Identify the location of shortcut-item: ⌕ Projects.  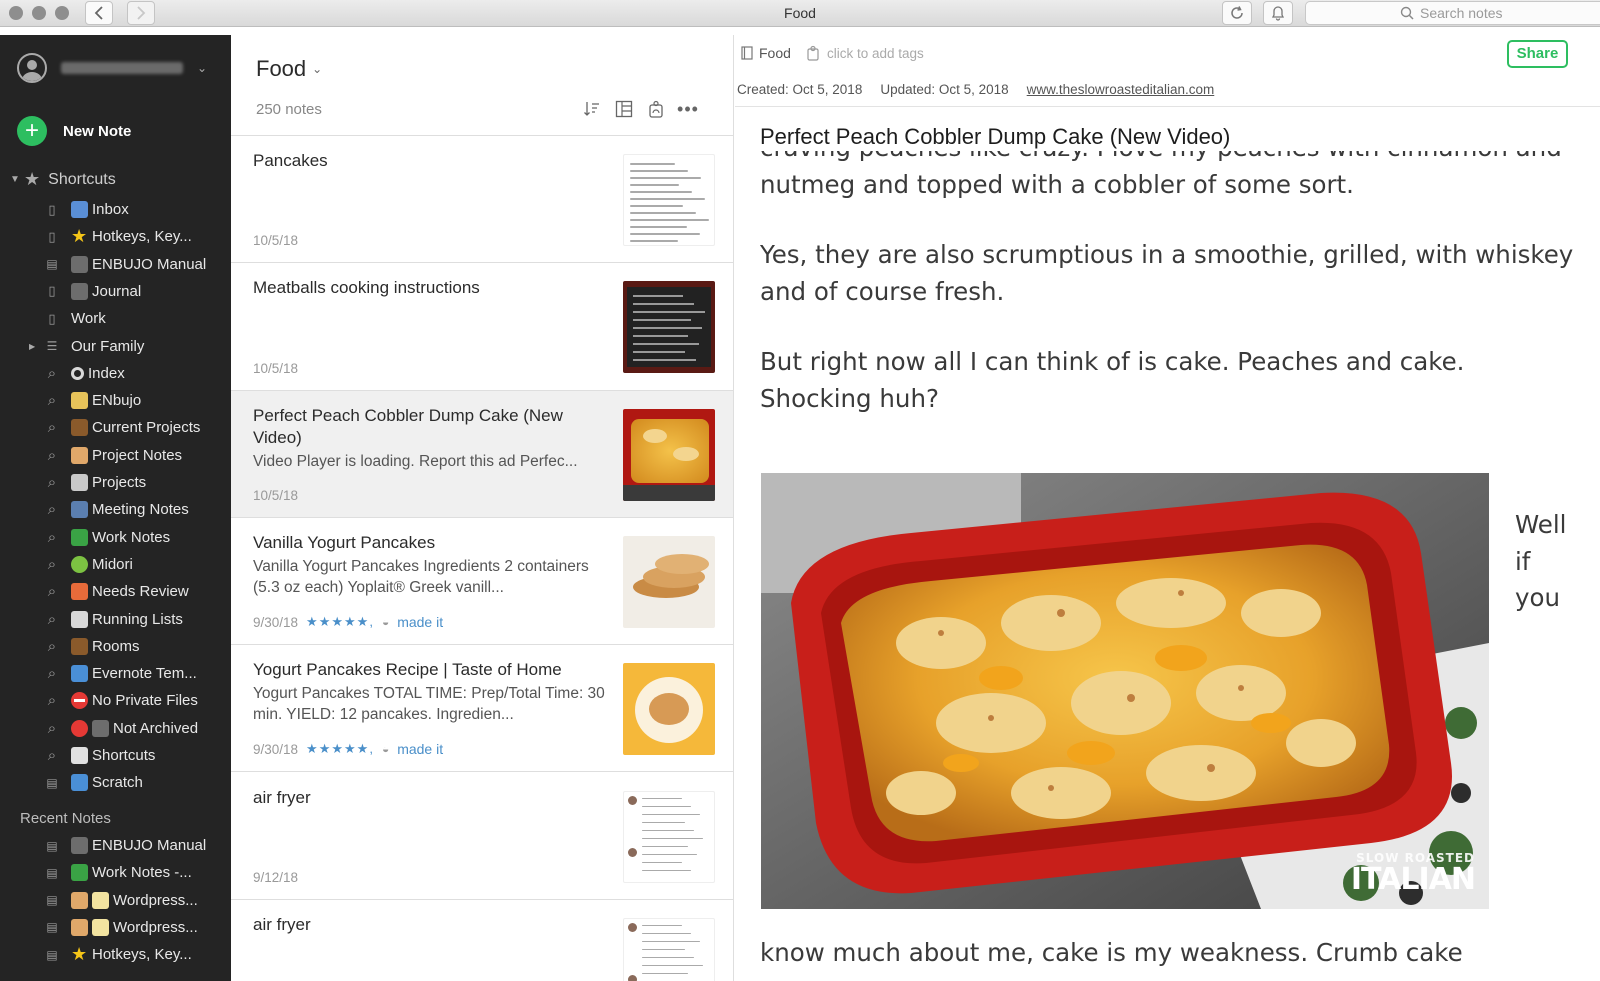
(115, 482).